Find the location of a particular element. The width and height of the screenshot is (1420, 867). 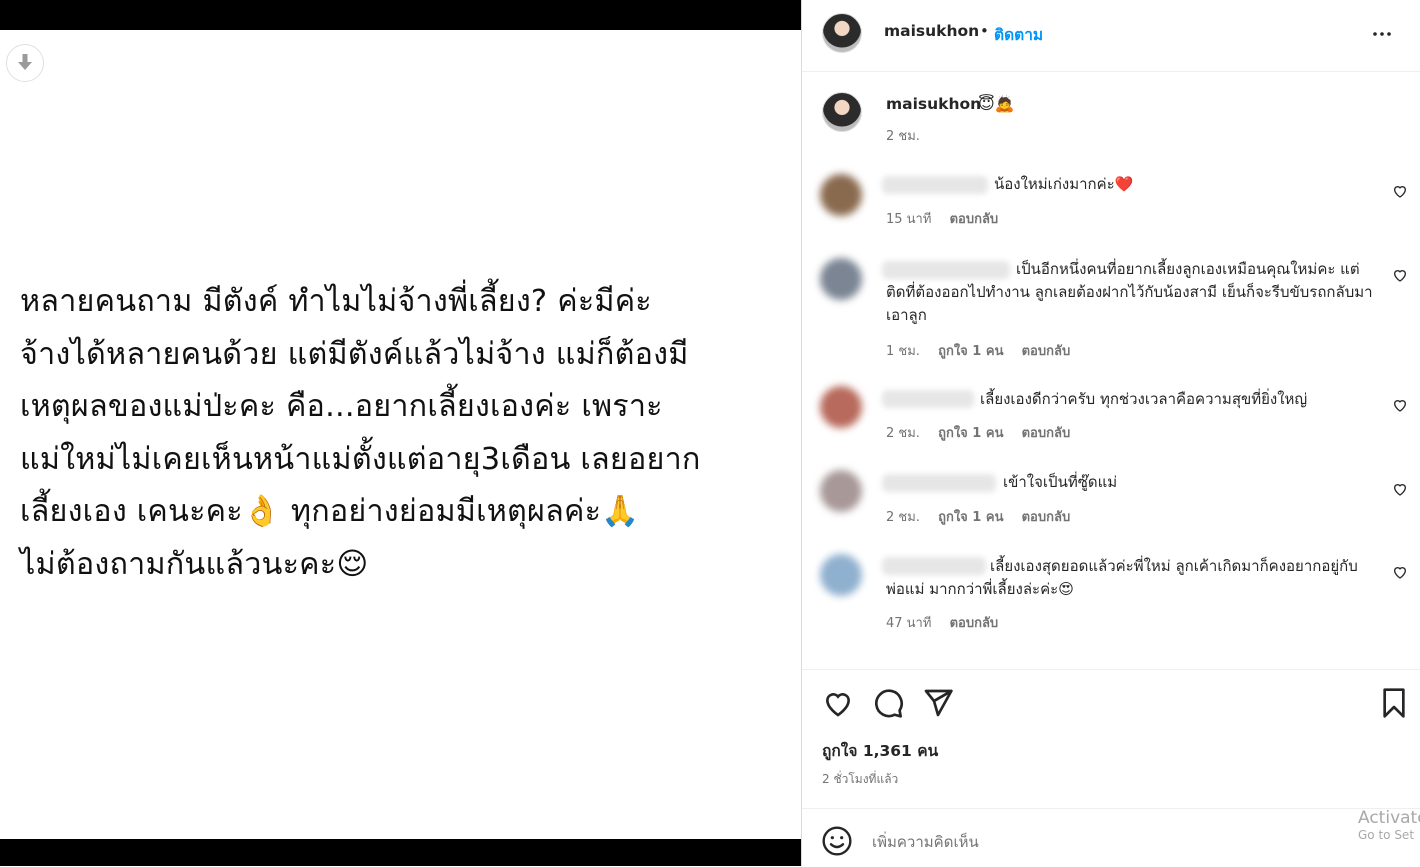

post-header: maisukhon • ติดตาม is located at coordinates (1111, 36).